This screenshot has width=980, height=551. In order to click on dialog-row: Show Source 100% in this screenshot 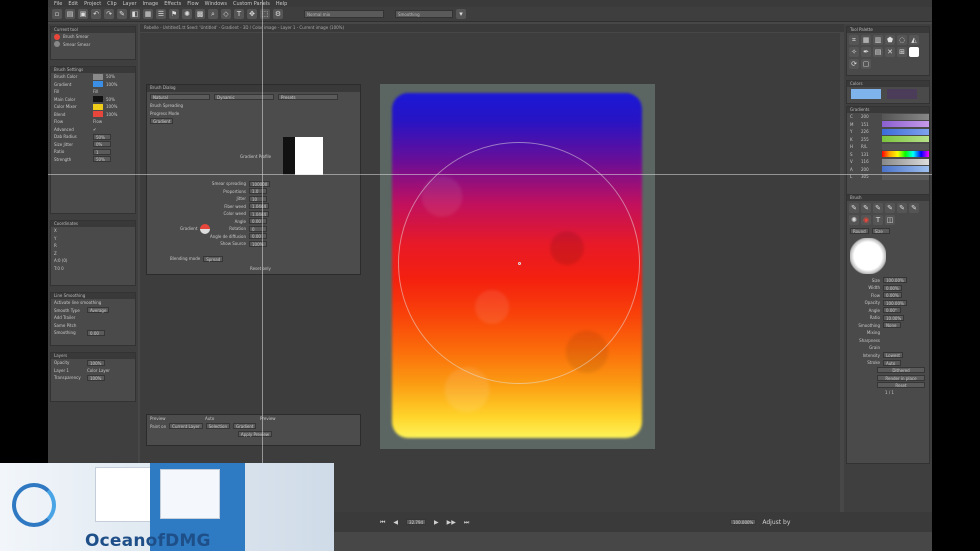, I will do `click(272, 244)`.